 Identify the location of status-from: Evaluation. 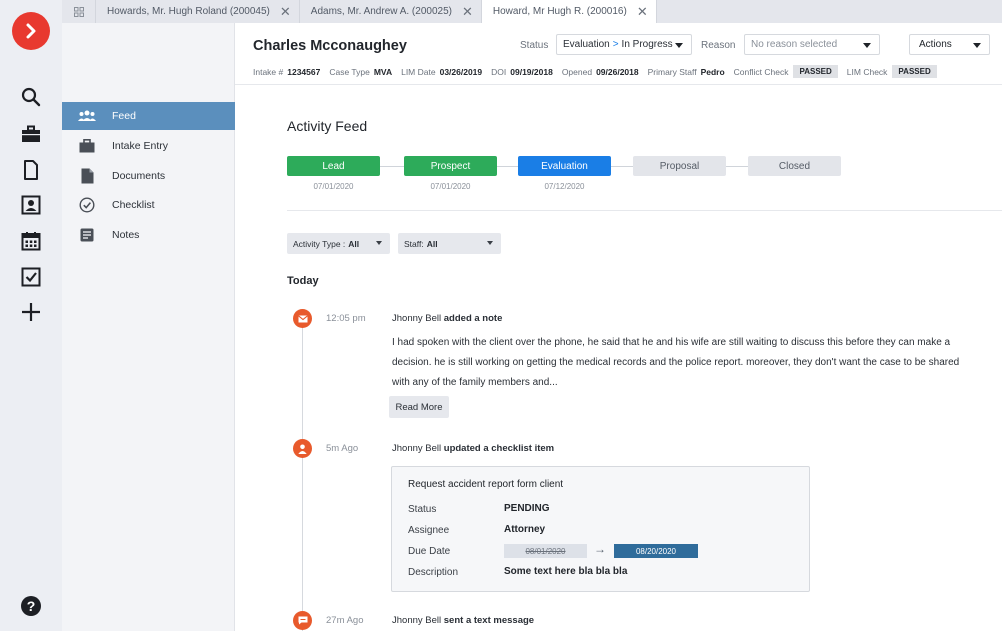
(586, 44).